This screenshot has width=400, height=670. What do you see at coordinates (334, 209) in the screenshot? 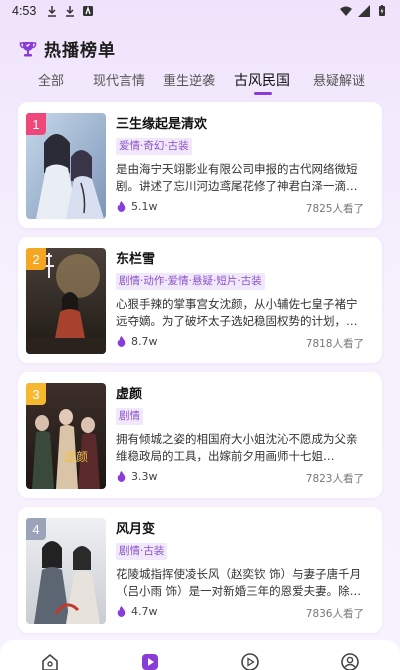
I see `view-count: 7825人看了` at bounding box center [334, 209].